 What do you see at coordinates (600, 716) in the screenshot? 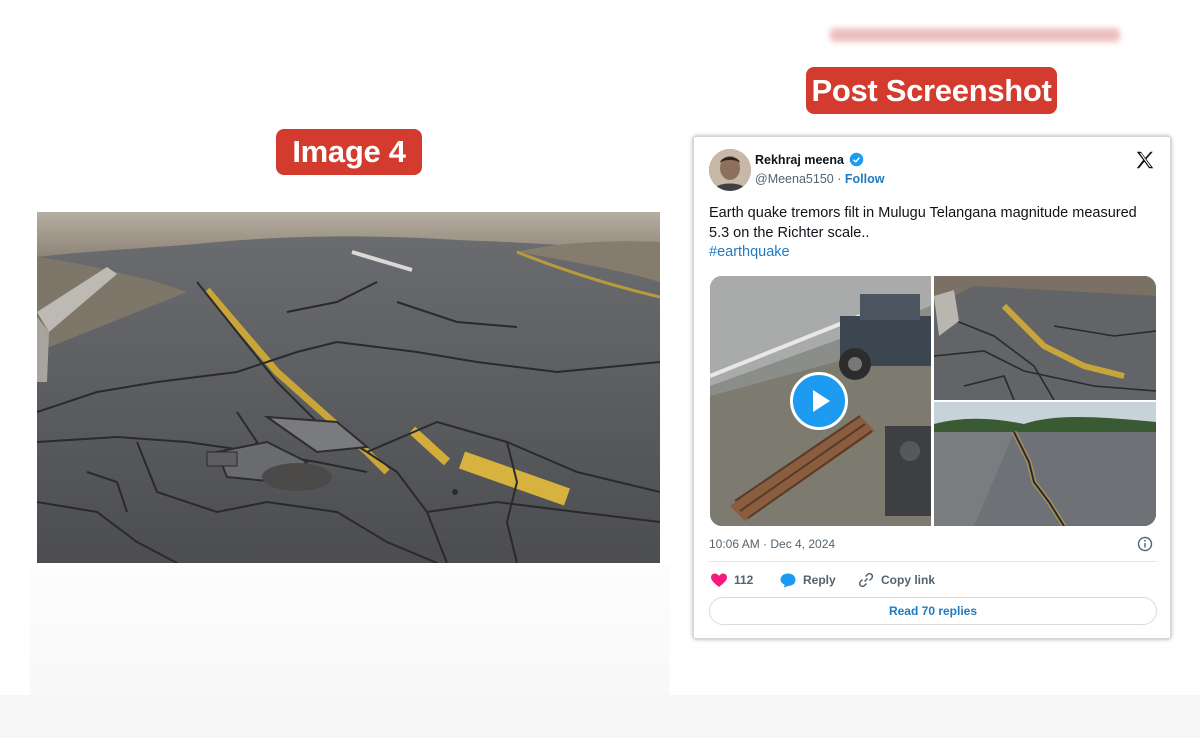
I see `bottom-band` at bounding box center [600, 716].